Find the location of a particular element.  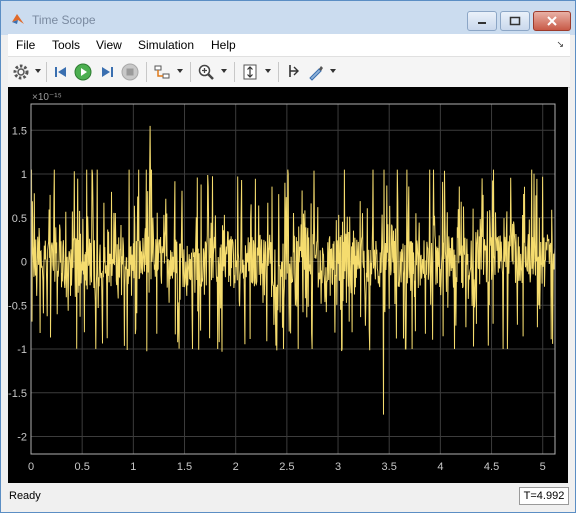

menu-file: File is located at coordinates (25, 45).